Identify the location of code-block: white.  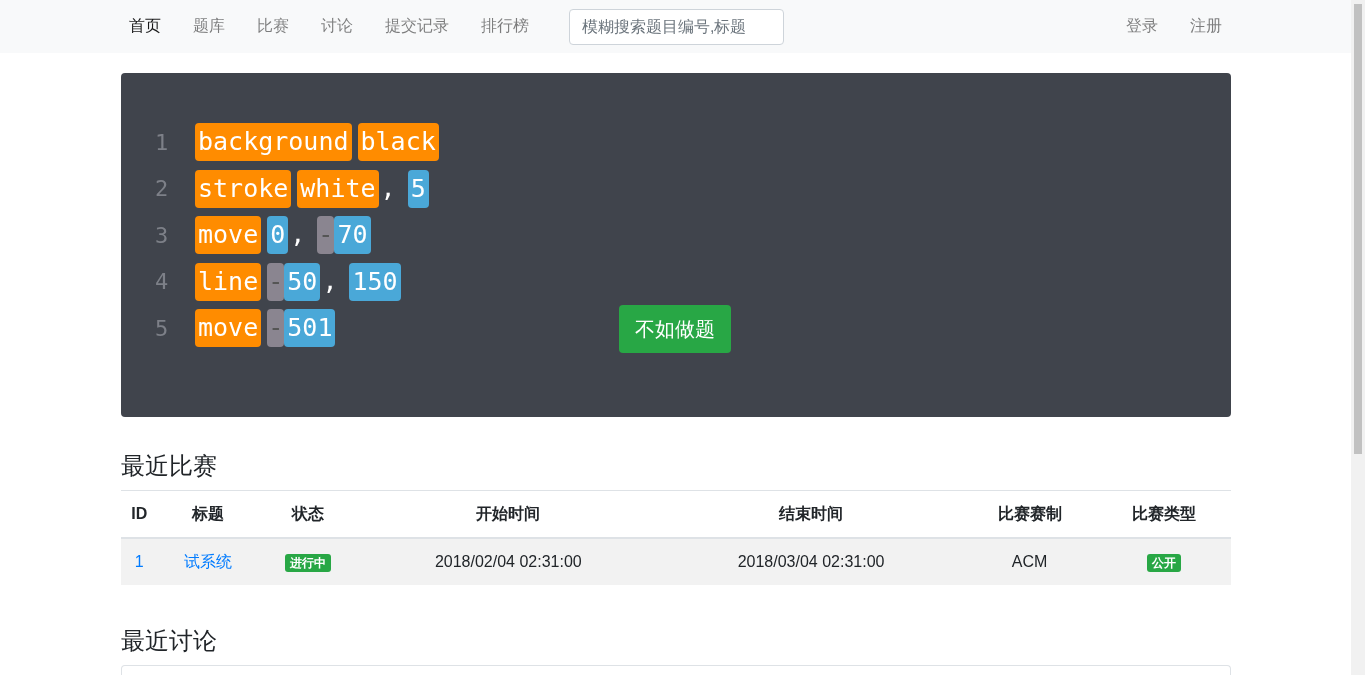
(338, 188).